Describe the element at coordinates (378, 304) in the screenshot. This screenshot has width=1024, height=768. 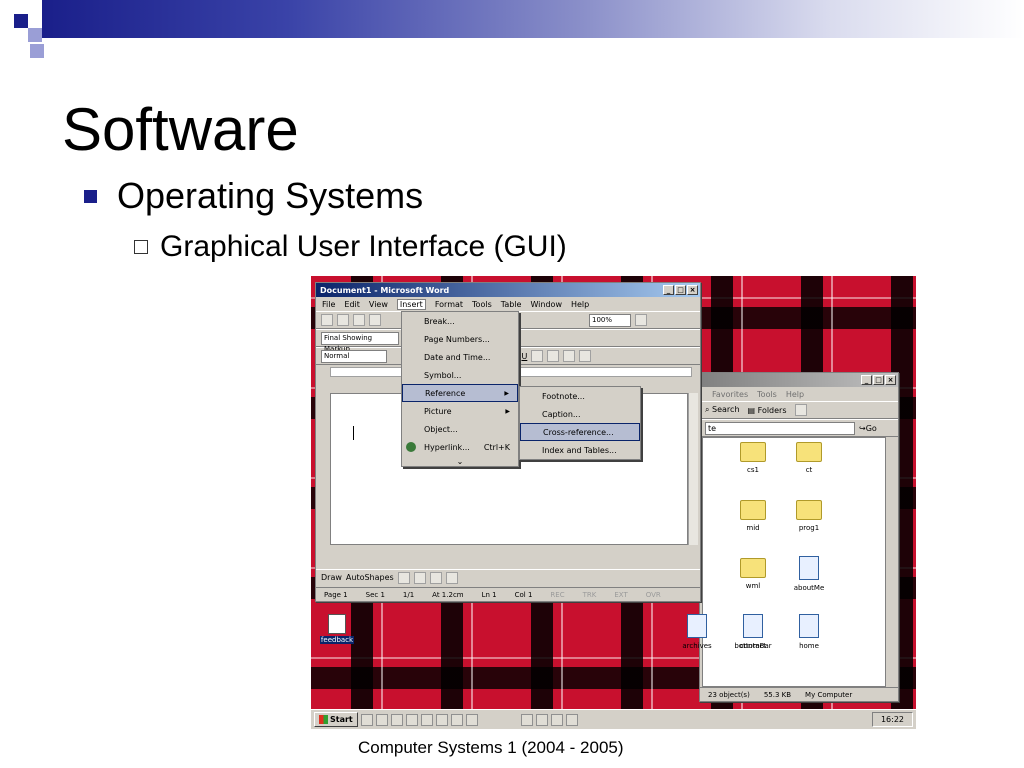
I see `menu-view: View` at that location.